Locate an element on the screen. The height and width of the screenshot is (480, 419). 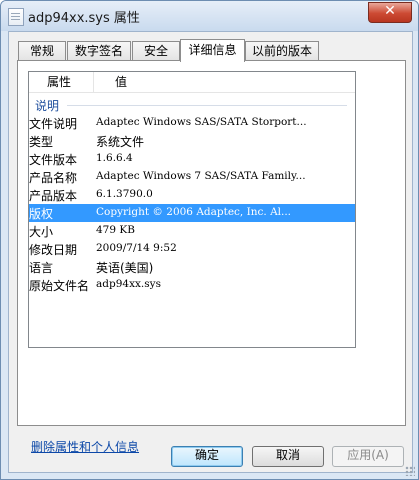
table-row: 大小 479 KB is located at coordinates (192, 231).